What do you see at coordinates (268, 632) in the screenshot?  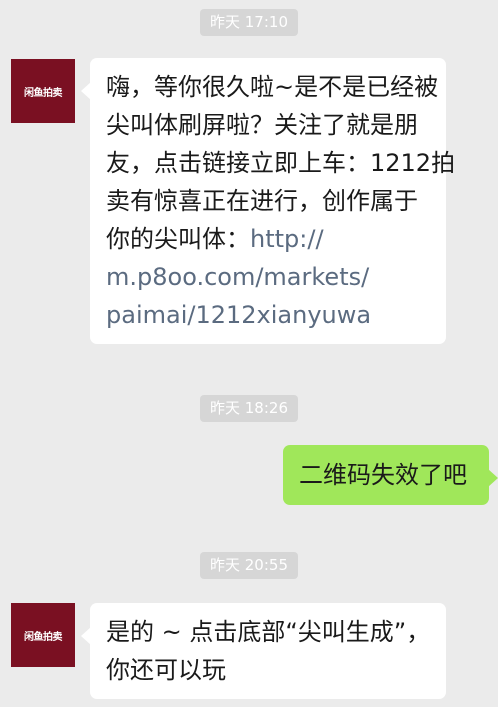 I see `message-text: 是的 ~ 点击底部“尖叫生成”，` at bounding box center [268, 632].